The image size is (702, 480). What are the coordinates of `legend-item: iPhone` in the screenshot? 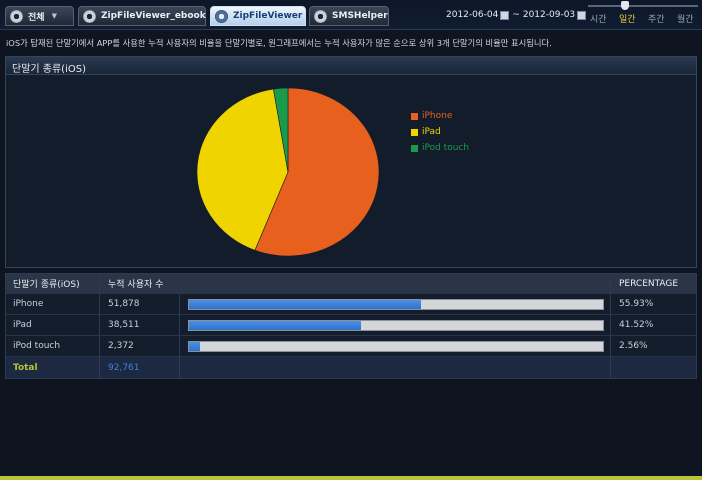 It's located at (440, 116).